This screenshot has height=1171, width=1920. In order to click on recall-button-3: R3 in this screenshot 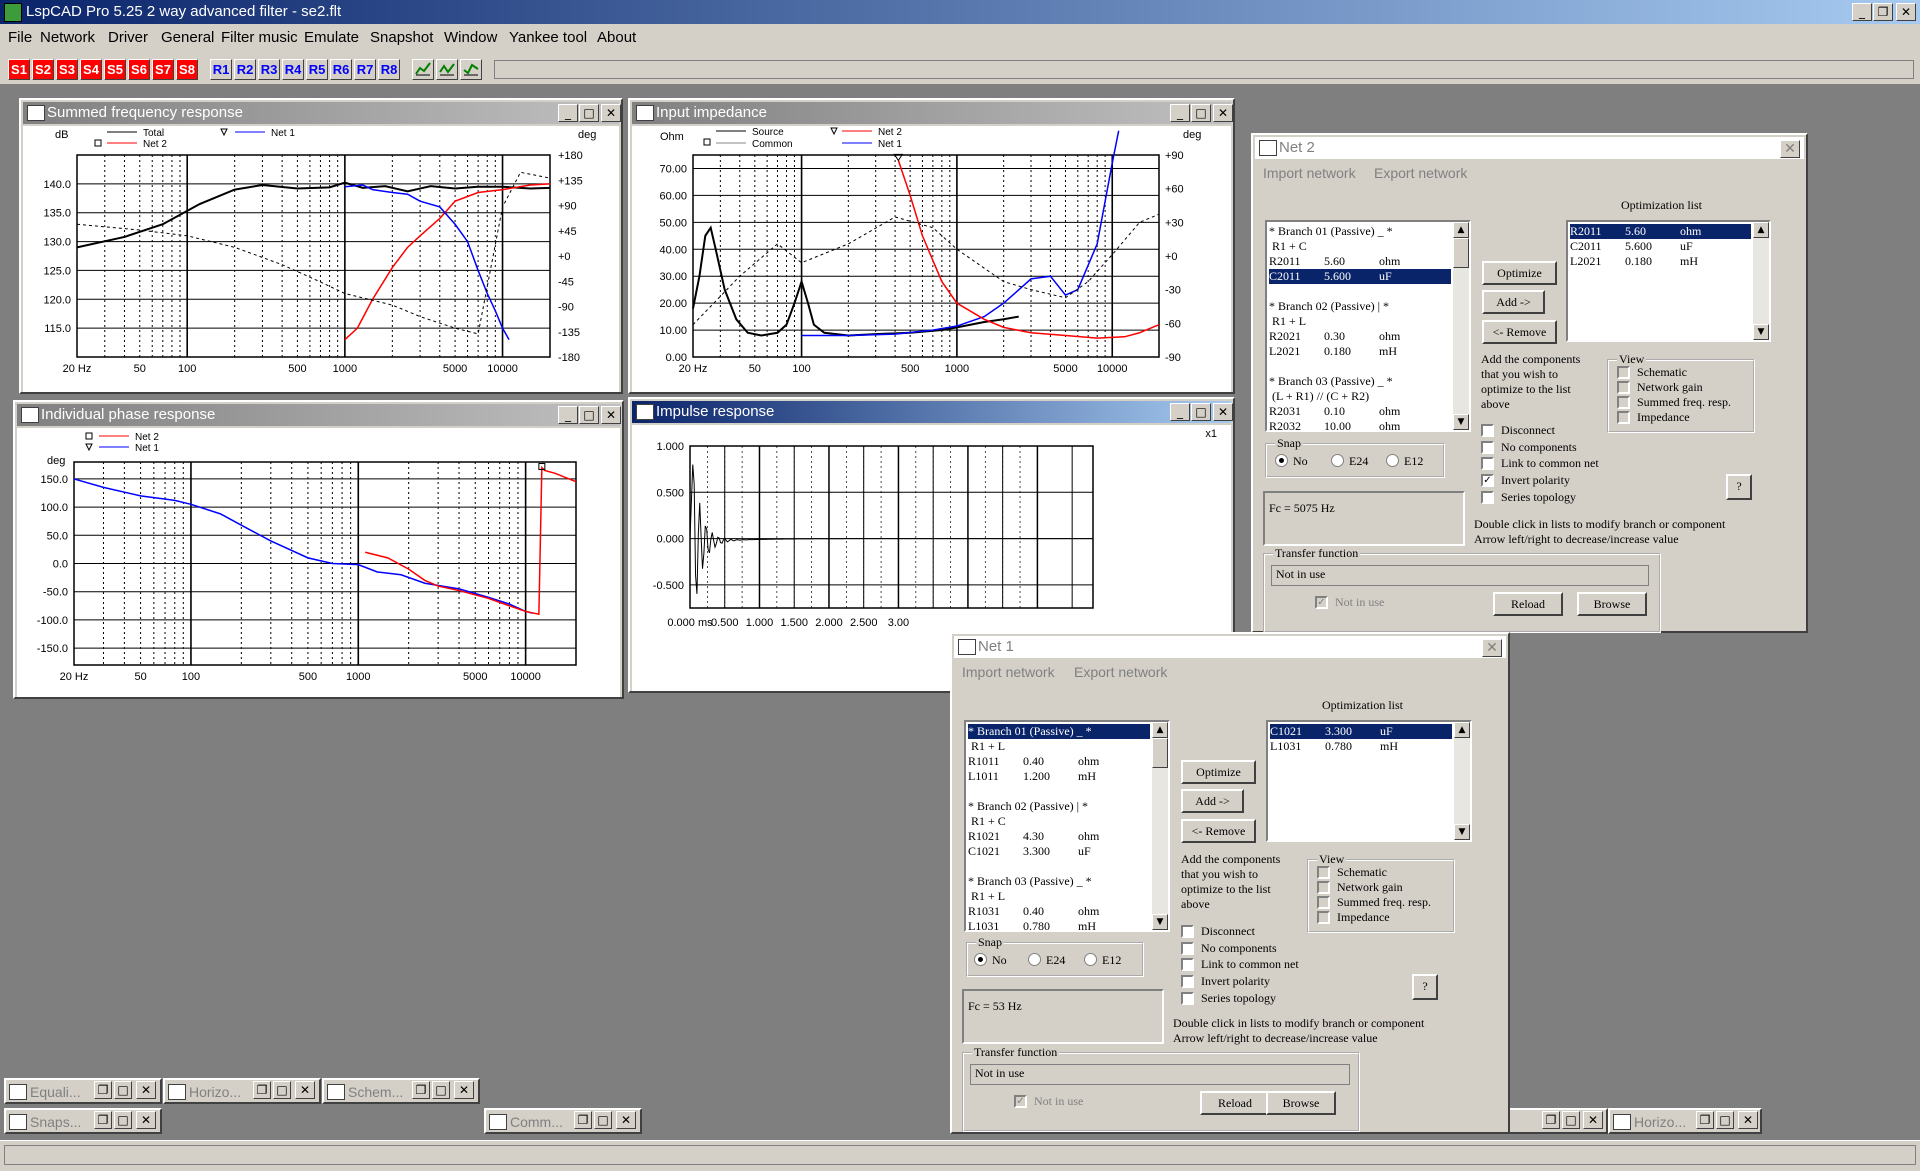, I will do `click(269, 69)`.